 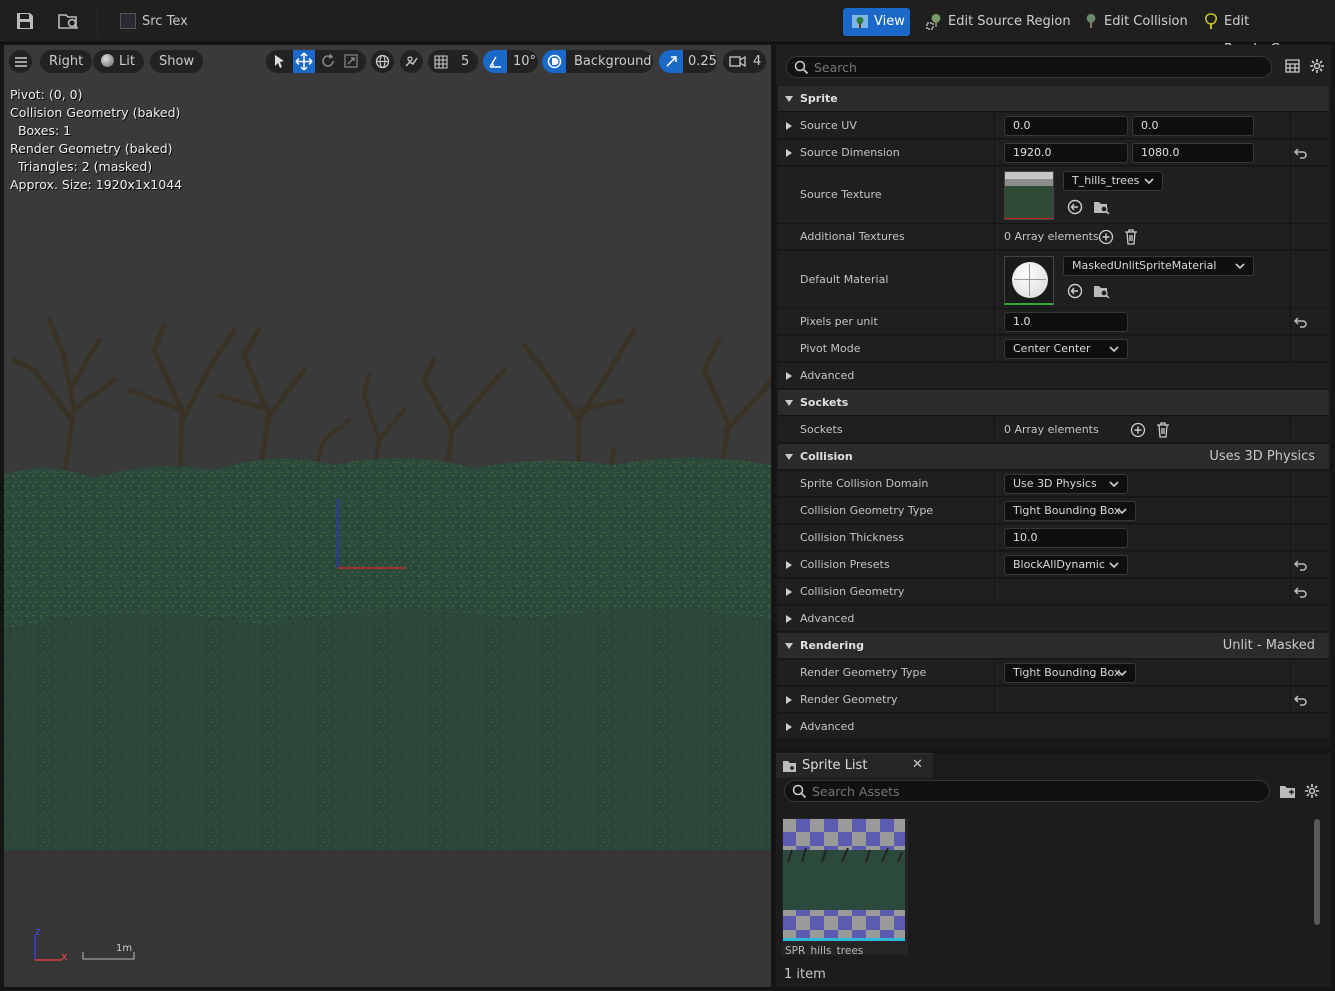 What do you see at coordinates (118, 61) in the screenshot?
I see `lighting-dropdown: Lit` at bounding box center [118, 61].